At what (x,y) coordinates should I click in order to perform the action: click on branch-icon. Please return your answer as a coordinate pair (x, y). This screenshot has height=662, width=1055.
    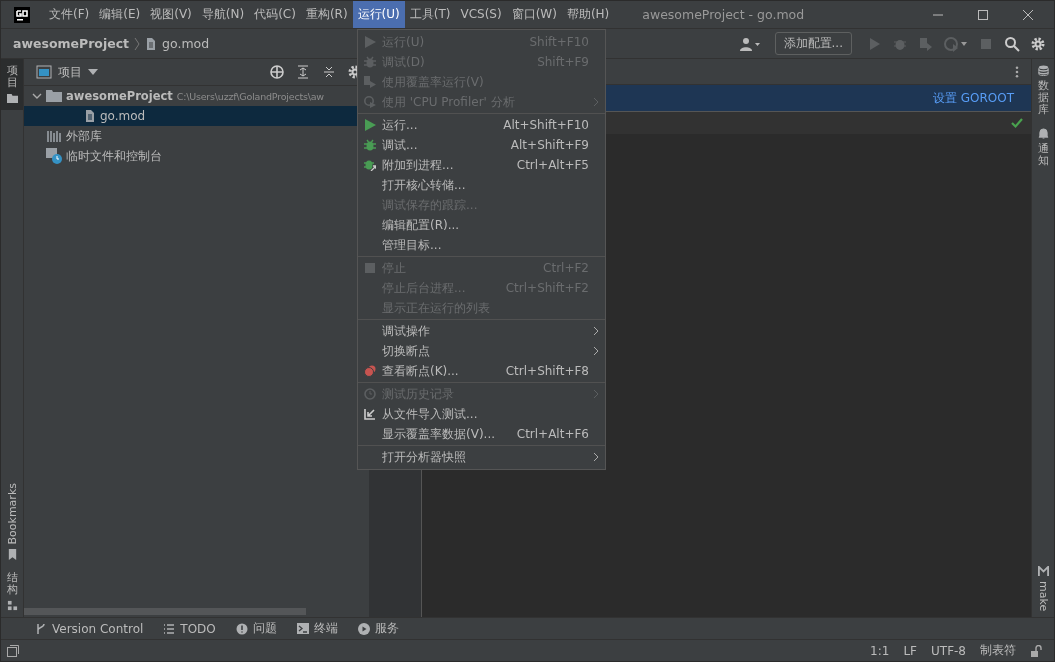
    Looking at the image, I should click on (41, 628).